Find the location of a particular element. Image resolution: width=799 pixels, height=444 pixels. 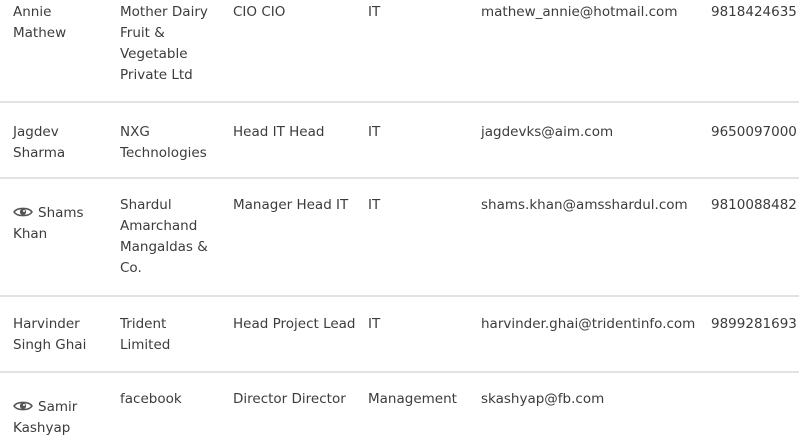

contact-email: harvinder.ghai@tridentinfo.com is located at coordinates (588, 324).